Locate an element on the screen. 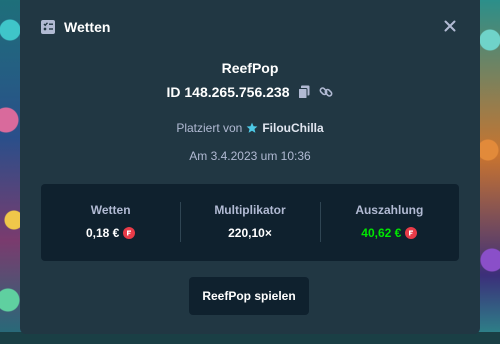 The height and width of the screenshot is (344, 500). stat-bet-label: Wetten is located at coordinates (110, 210).